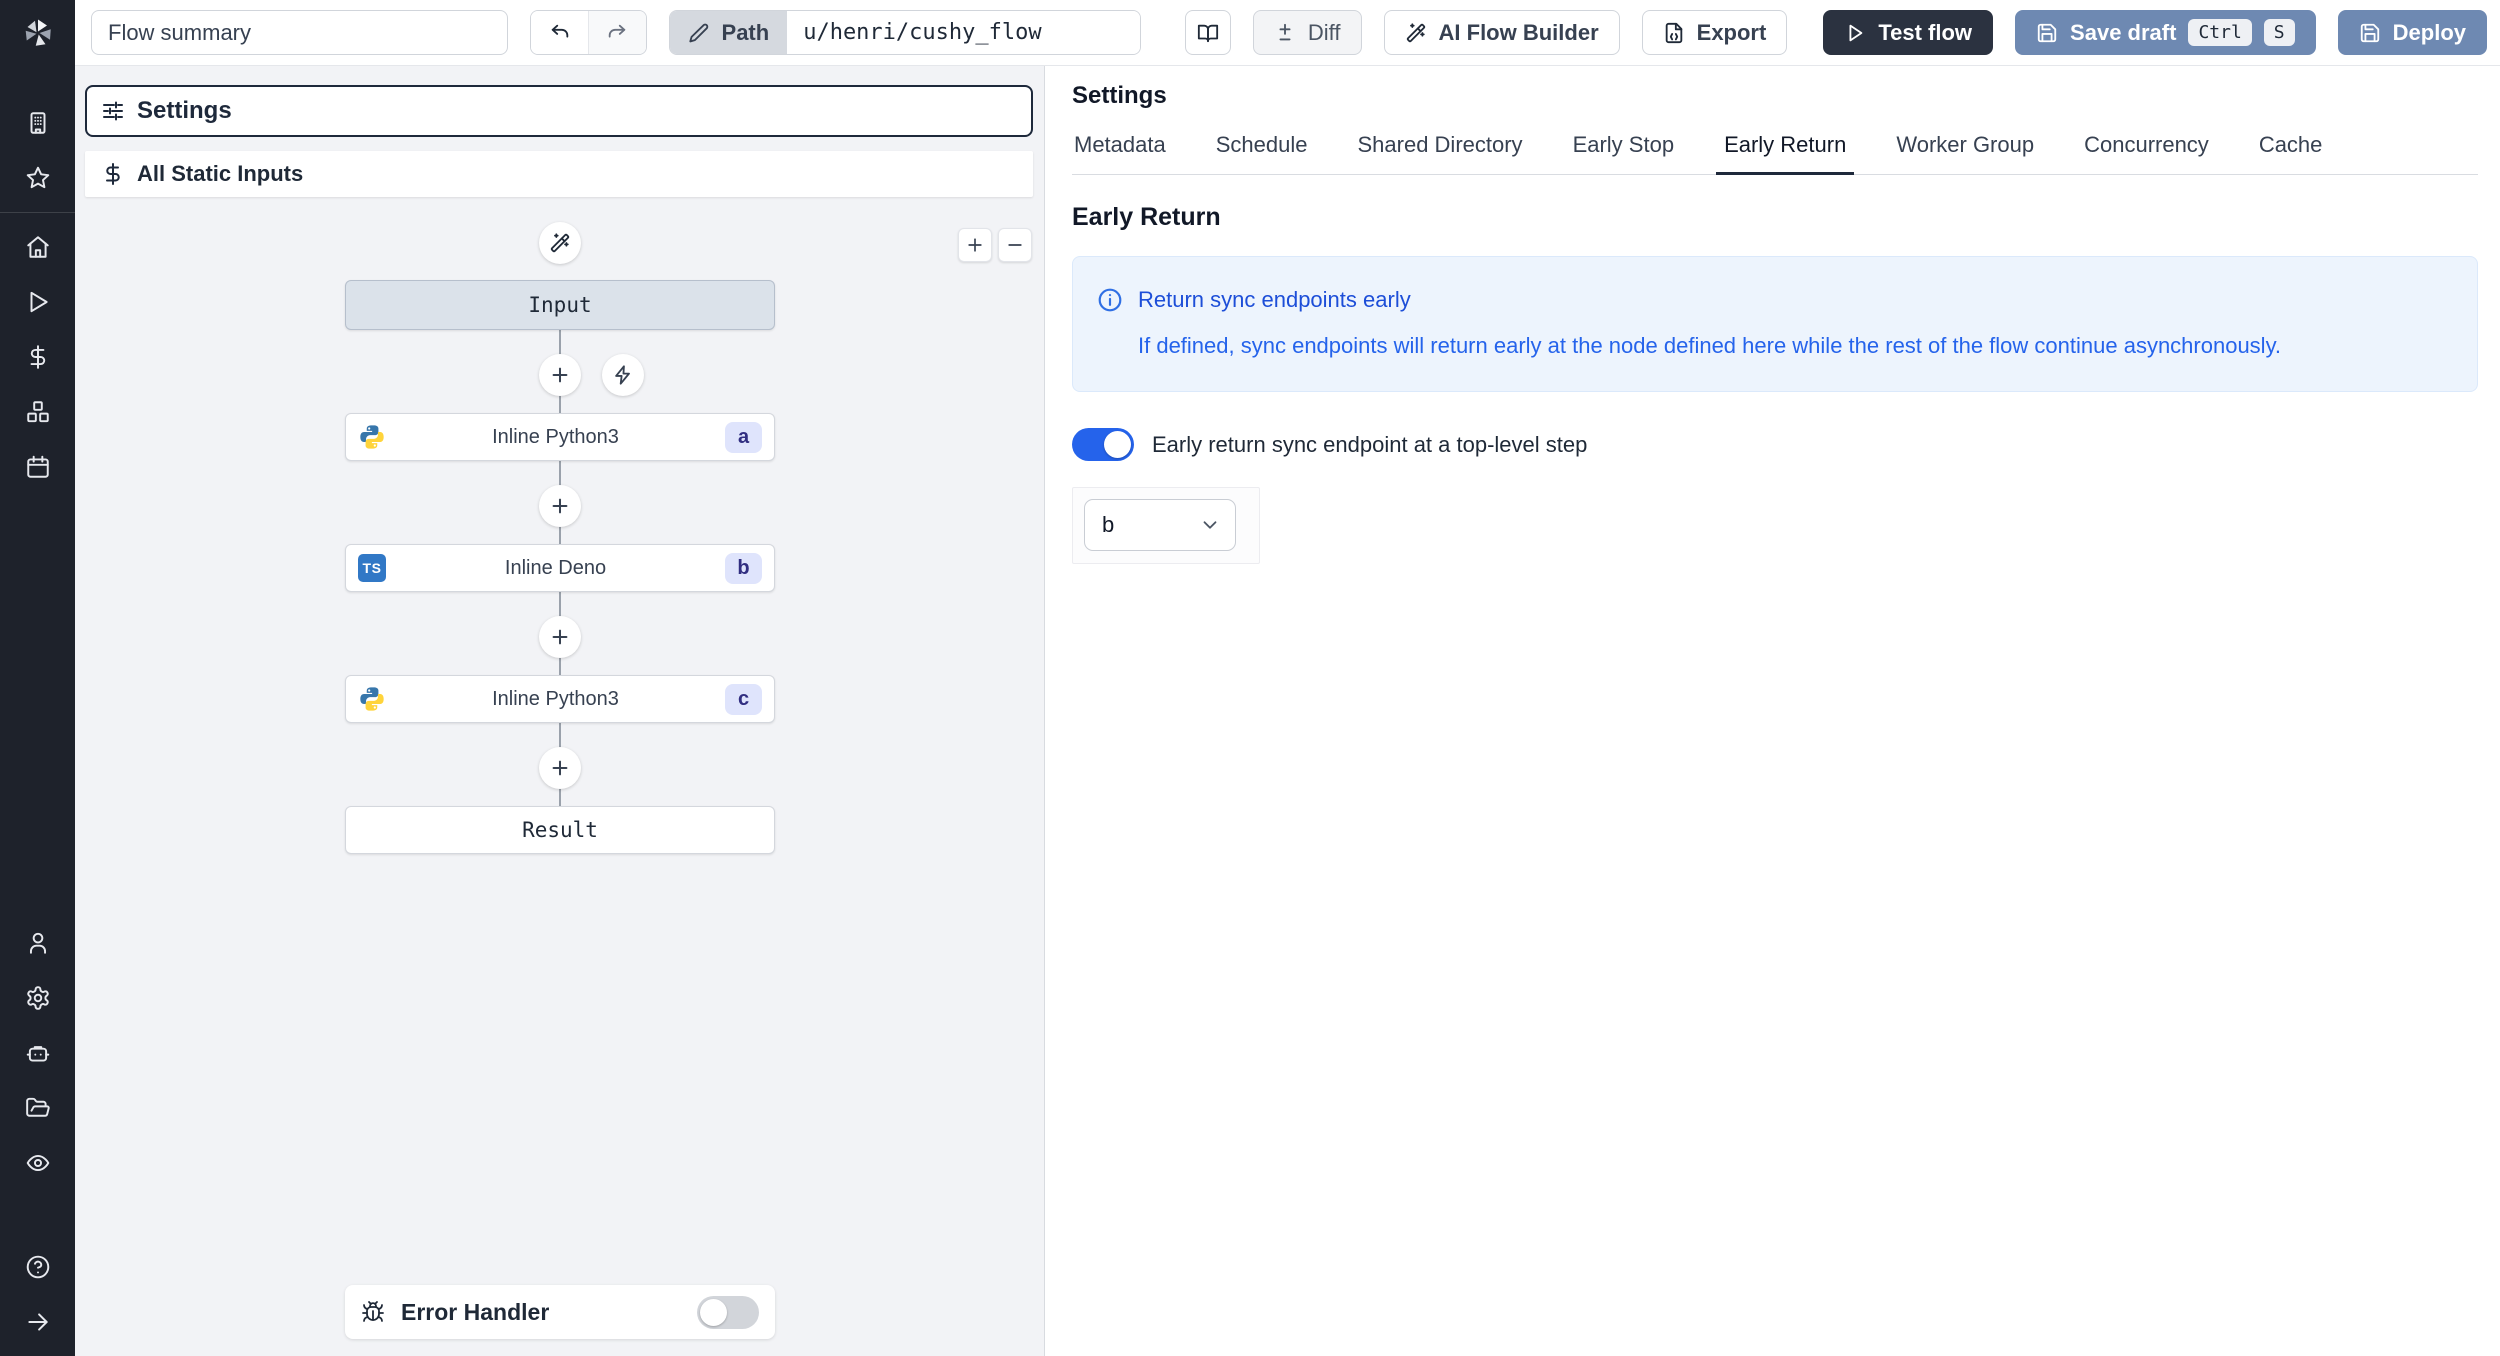 The image size is (2500, 1356). Describe the element at coordinates (38, 1267) in the screenshot. I see `help-icon` at that location.